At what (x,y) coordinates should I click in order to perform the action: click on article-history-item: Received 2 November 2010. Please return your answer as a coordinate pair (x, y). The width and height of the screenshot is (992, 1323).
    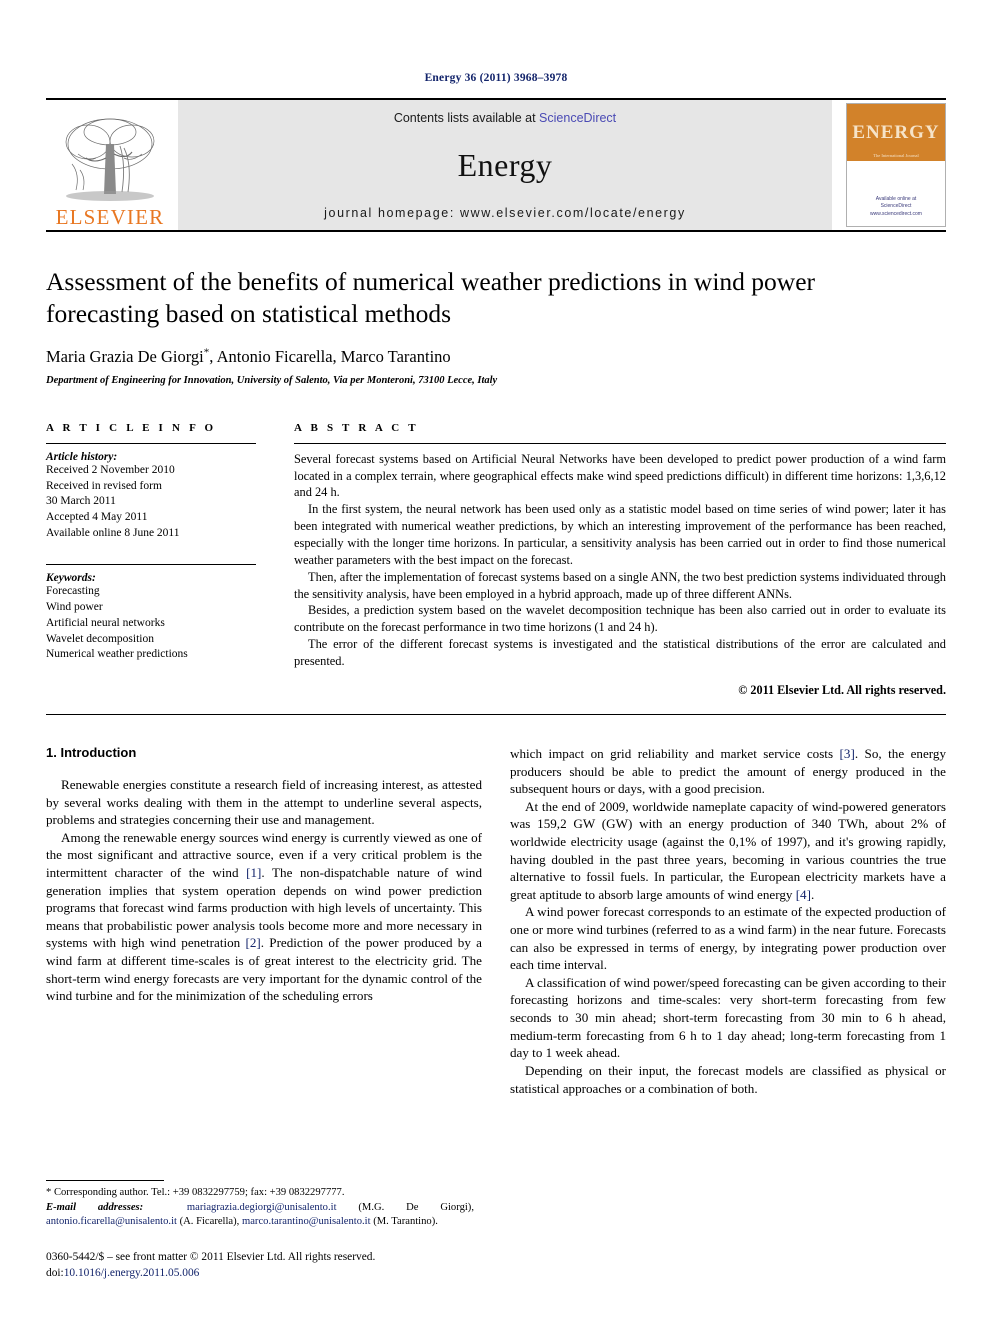
    Looking at the image, I should click on (110, 469).